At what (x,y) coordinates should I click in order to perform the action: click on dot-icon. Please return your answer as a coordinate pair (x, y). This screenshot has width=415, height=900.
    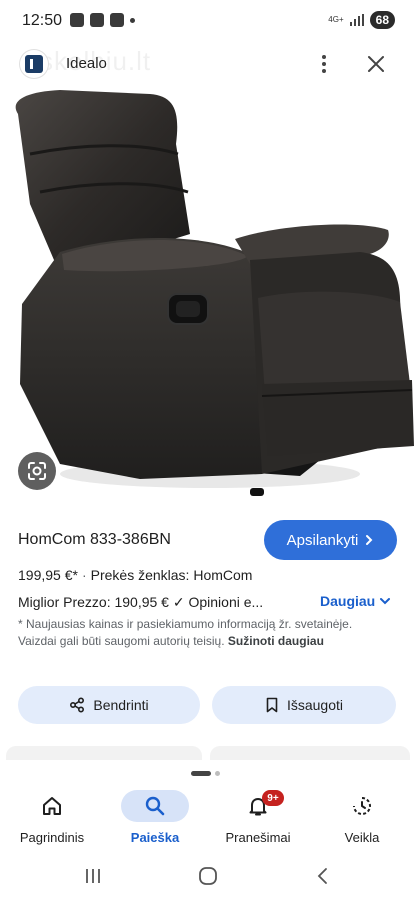
    Looking at the image, I should click on (132, 20).